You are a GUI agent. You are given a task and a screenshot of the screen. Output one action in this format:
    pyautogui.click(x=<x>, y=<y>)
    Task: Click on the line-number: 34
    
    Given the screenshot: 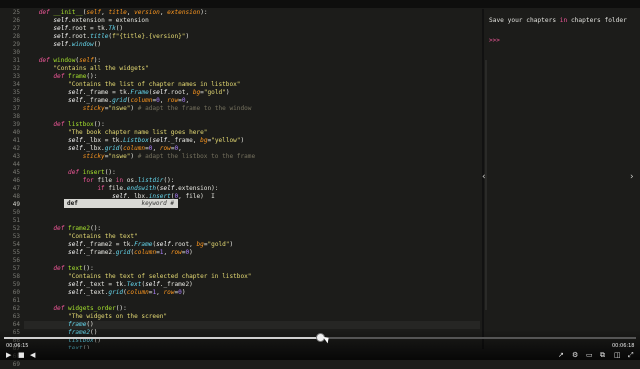 What is the action you would take?
    pyautogui.click(x=16, y=84)
    